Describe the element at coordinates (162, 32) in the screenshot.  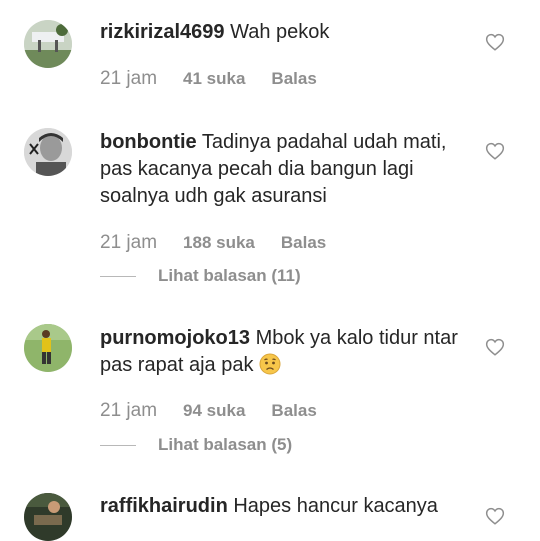
I see `comment-username: rizkirizal4699` at that location.